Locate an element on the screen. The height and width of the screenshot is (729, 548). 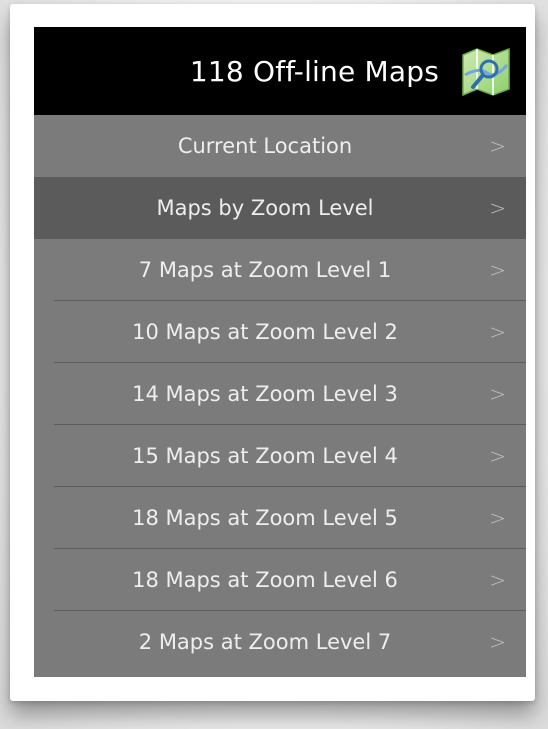
zoom-level-label: 18 Maps at Zoom Level 6 is located at coordinates (265, 580).